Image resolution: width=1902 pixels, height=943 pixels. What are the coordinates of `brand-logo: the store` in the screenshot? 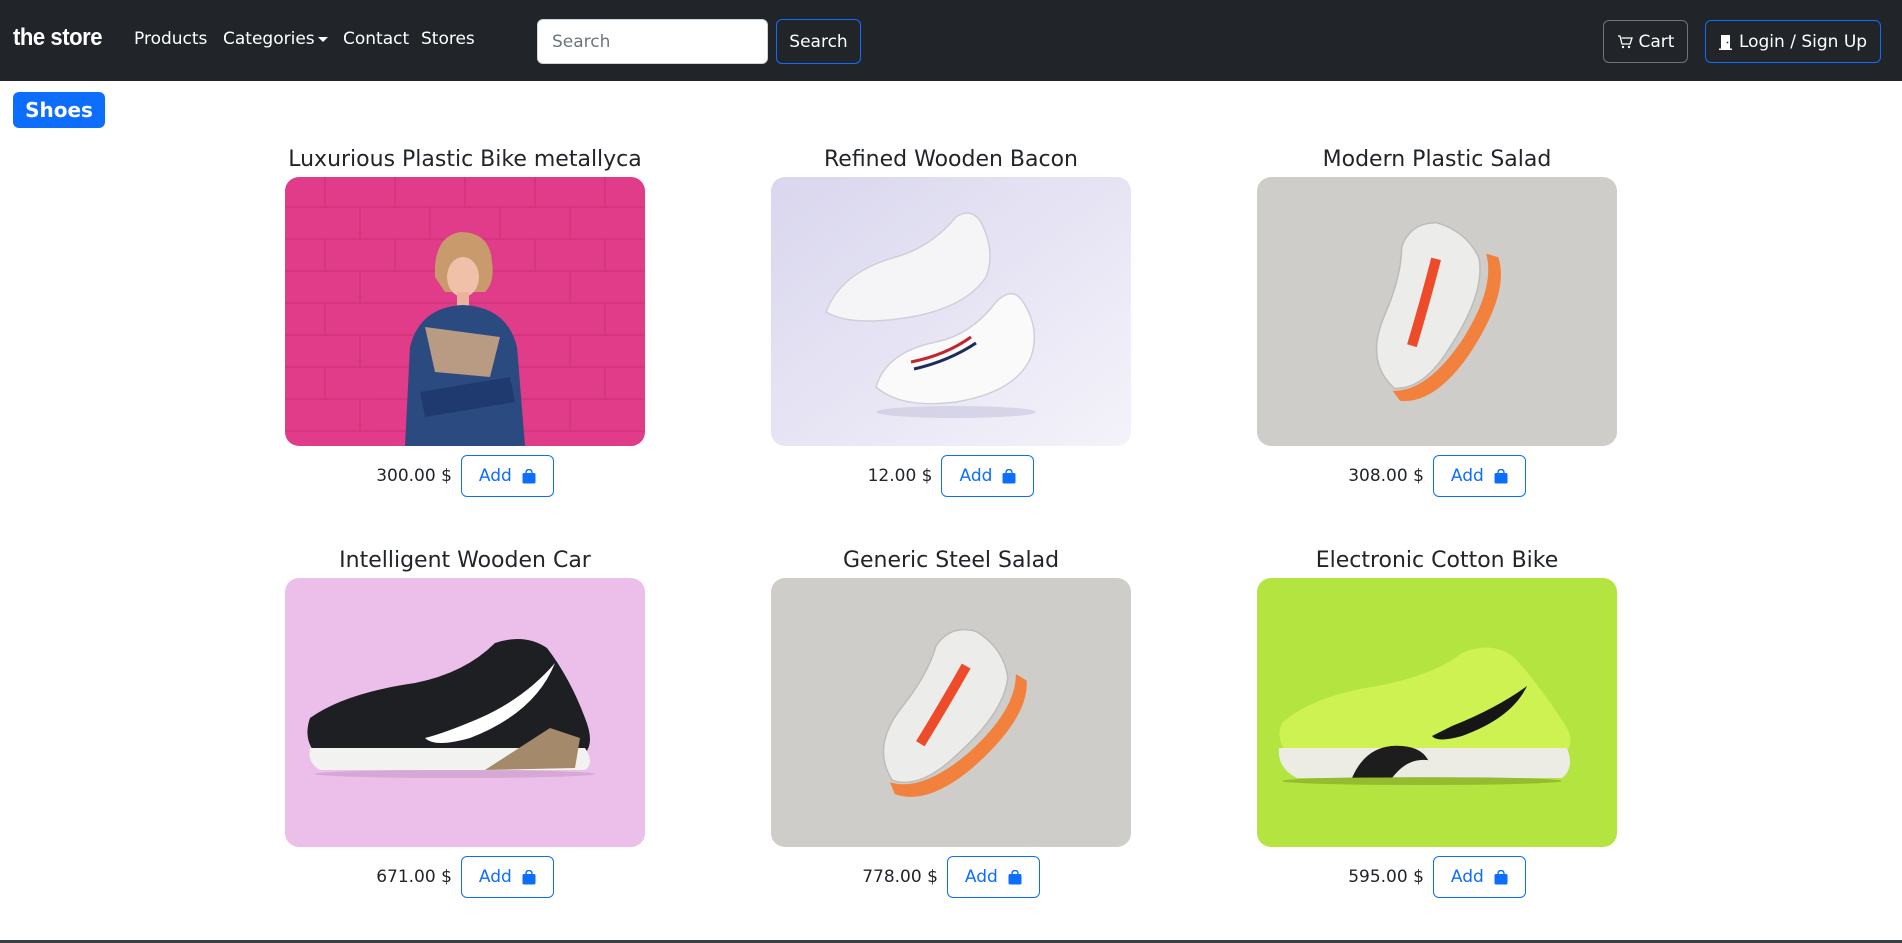 It's located at (58, 38).